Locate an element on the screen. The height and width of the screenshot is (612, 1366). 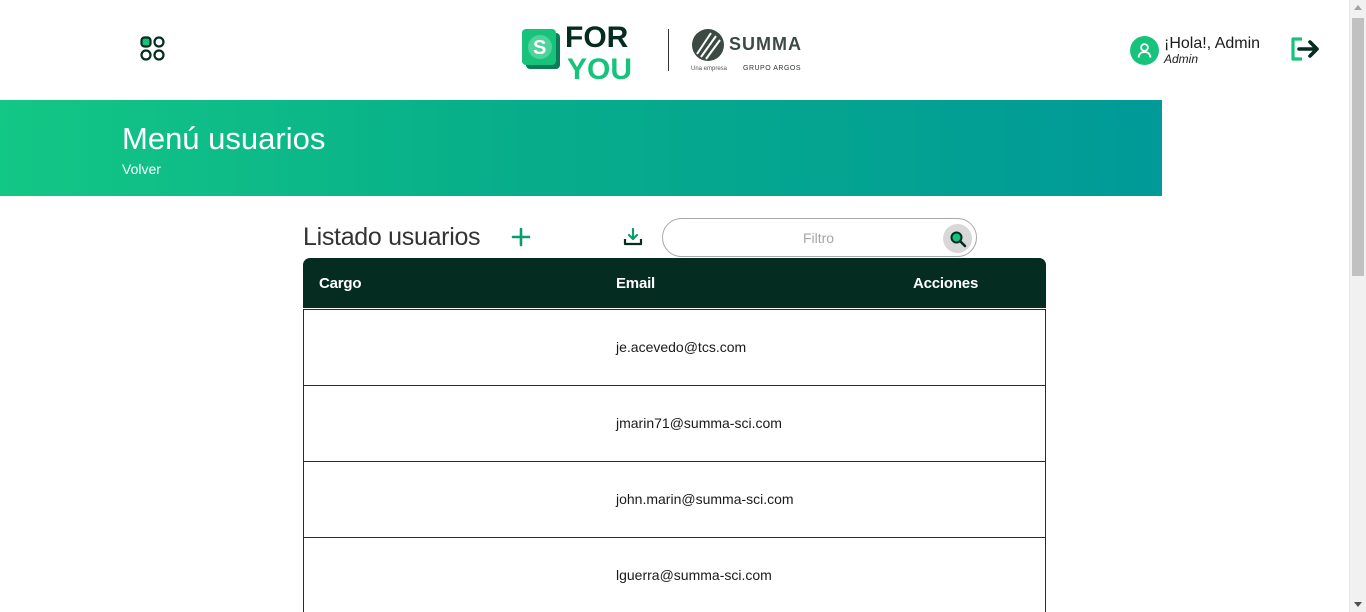
logout-icon is located at coordinates (1305, 49).